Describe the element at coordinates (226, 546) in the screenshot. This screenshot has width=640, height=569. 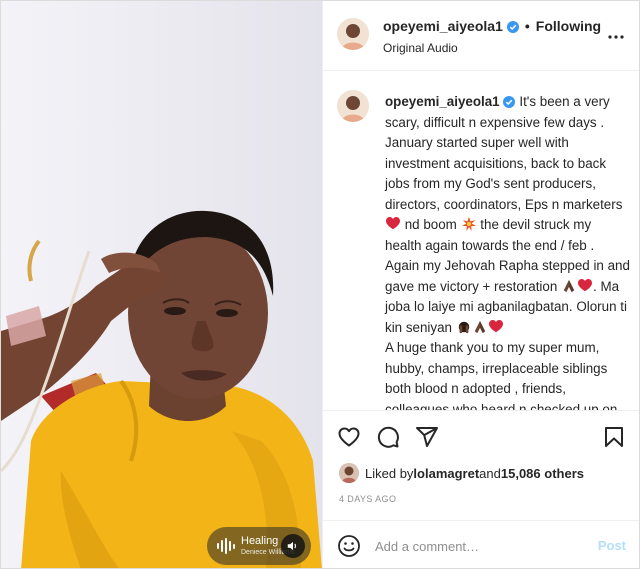
I see `audio-wave-icon` at that location.